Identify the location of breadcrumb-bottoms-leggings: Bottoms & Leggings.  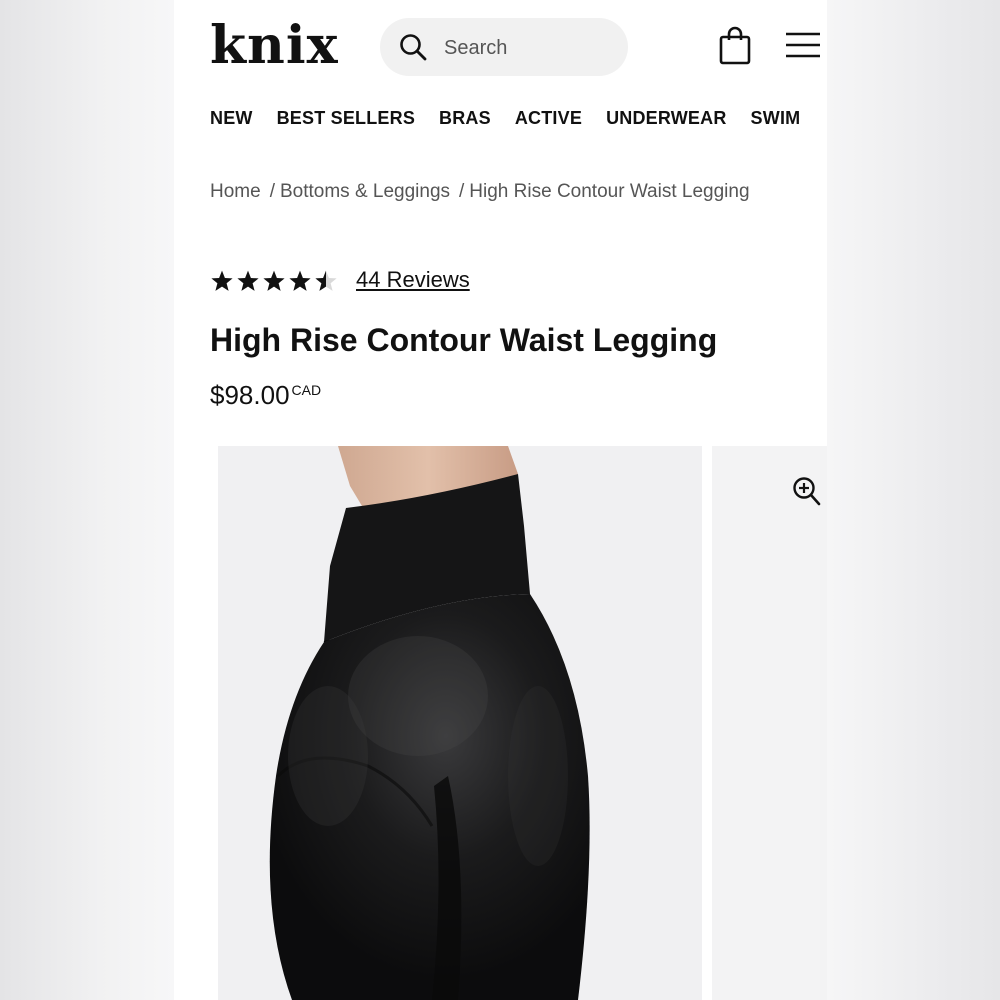
(365, 191).